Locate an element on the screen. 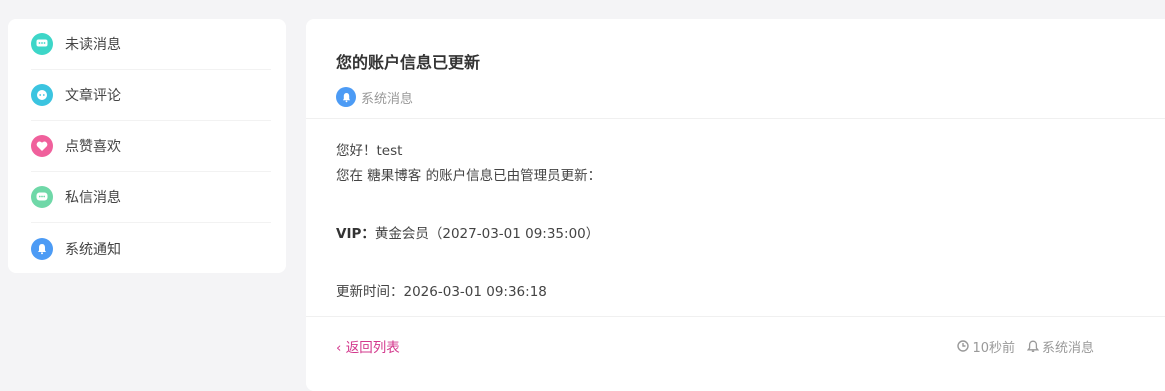 The image size is (1165, 391). message-type-label: 系统消息 is located at coordinates (1067, 348).